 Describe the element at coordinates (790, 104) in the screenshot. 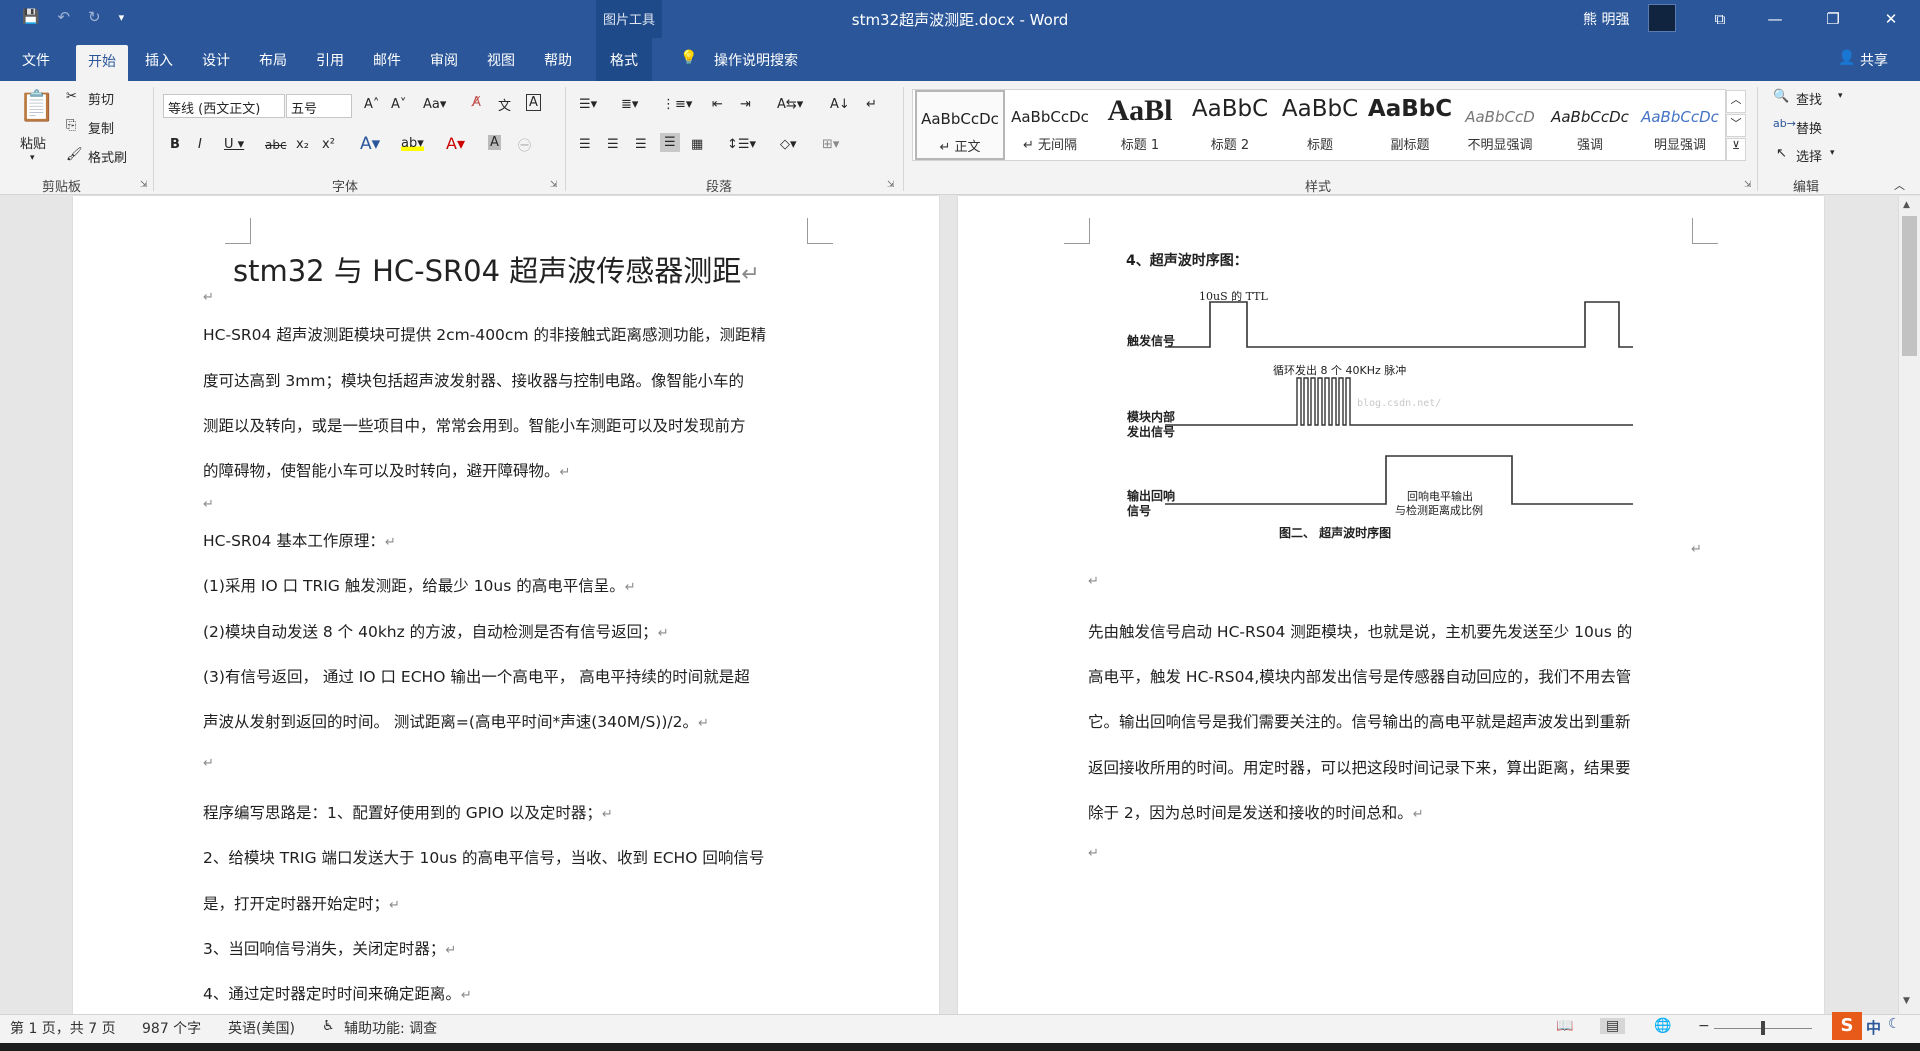

I see `asian-layout-icon: A⇆▾` at that location.